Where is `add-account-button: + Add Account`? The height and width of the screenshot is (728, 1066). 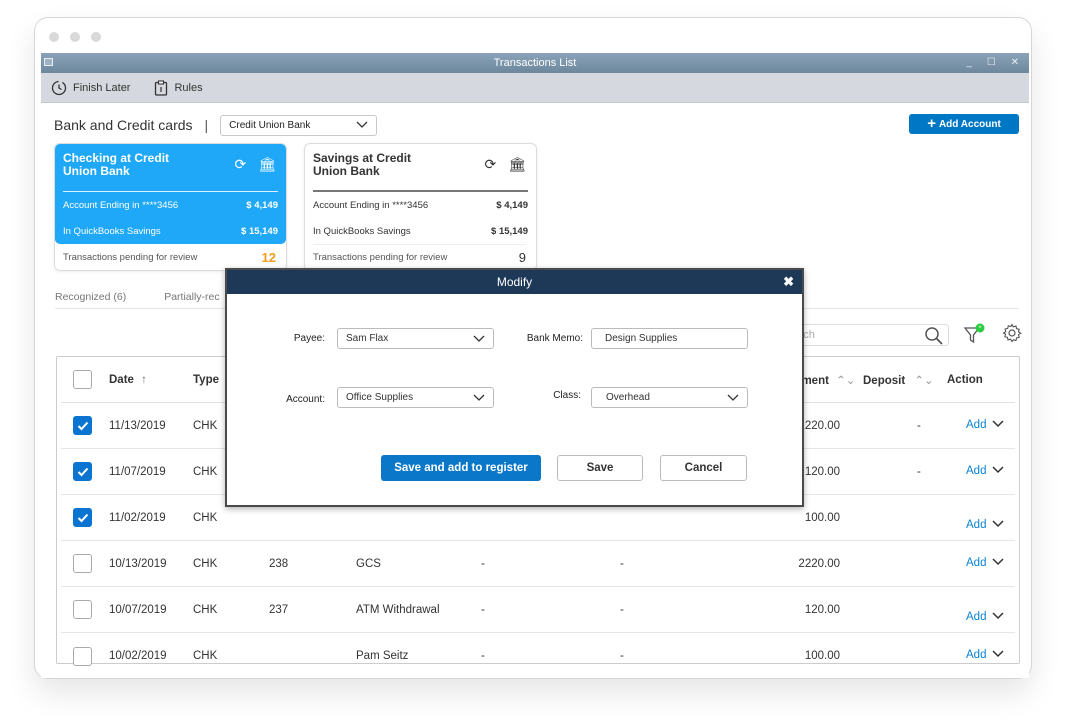 add-account-button: + Add Account is located at coordinates (964, 124).